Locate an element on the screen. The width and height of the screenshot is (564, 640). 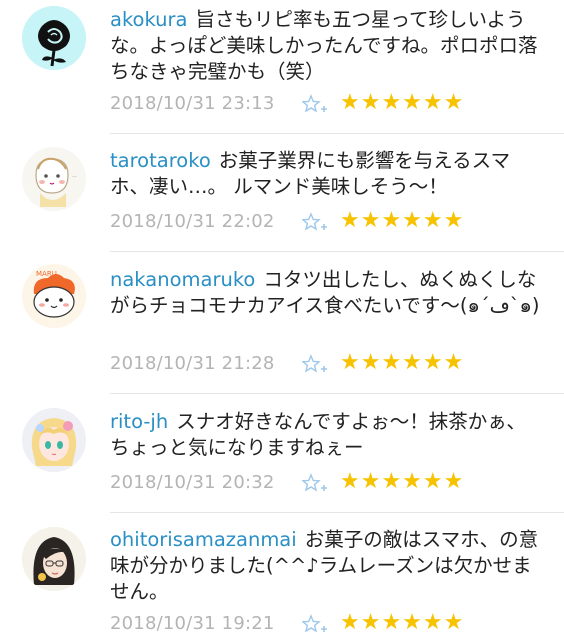
timestamp: 2018/10/31 23:13 is located at coordinates (192, 103).